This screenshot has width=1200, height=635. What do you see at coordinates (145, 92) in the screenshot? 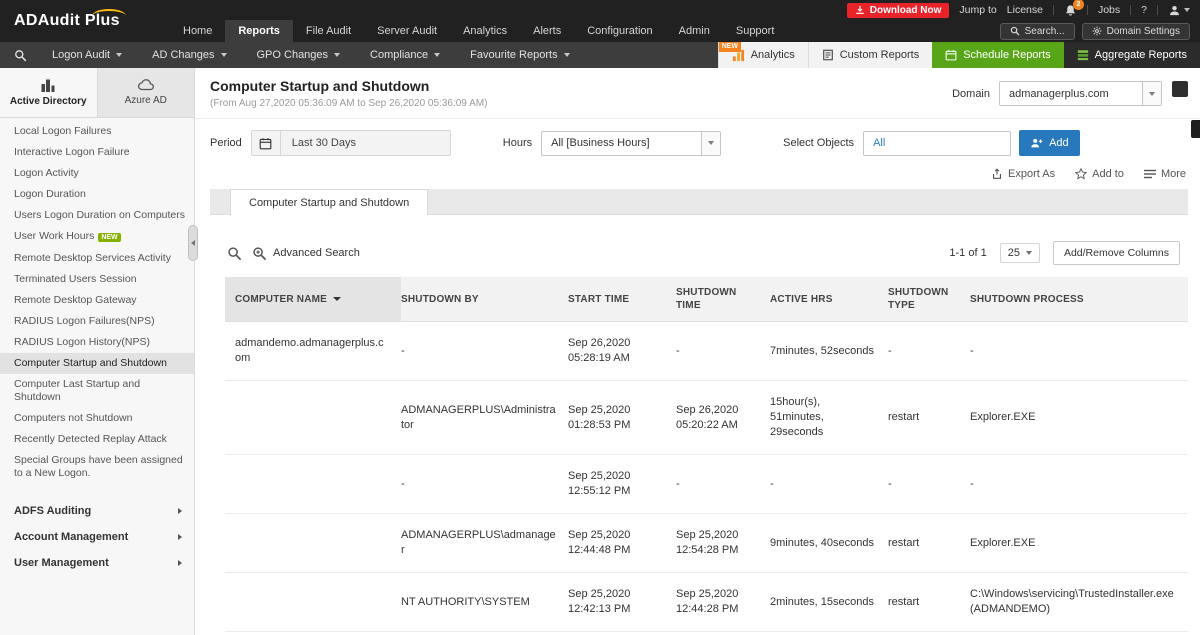
I see `tab-azure-ad: Azure AD` at bounding box center [145, 92].